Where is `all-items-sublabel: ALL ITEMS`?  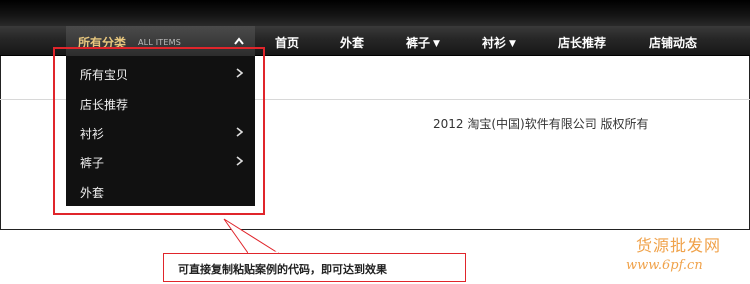 all-items-sublabel: ALL ITEMS is located at coordinates (160, 42).